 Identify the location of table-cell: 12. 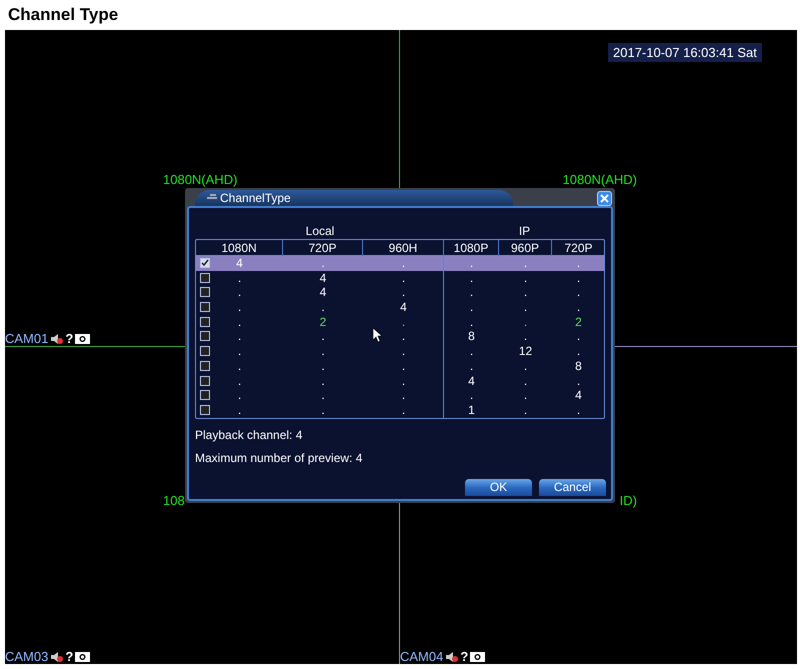
(525, 351).